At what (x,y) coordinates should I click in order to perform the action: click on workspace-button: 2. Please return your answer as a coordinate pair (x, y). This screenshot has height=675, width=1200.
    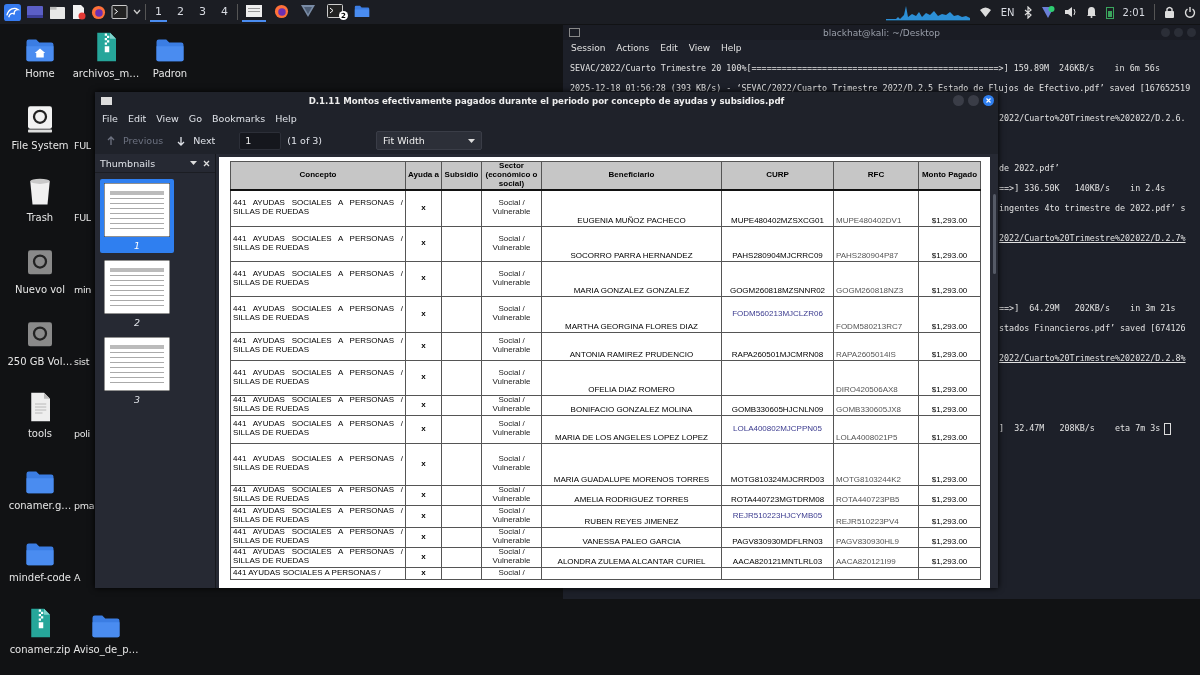
    Looking at the image, I should click on (180, 12).